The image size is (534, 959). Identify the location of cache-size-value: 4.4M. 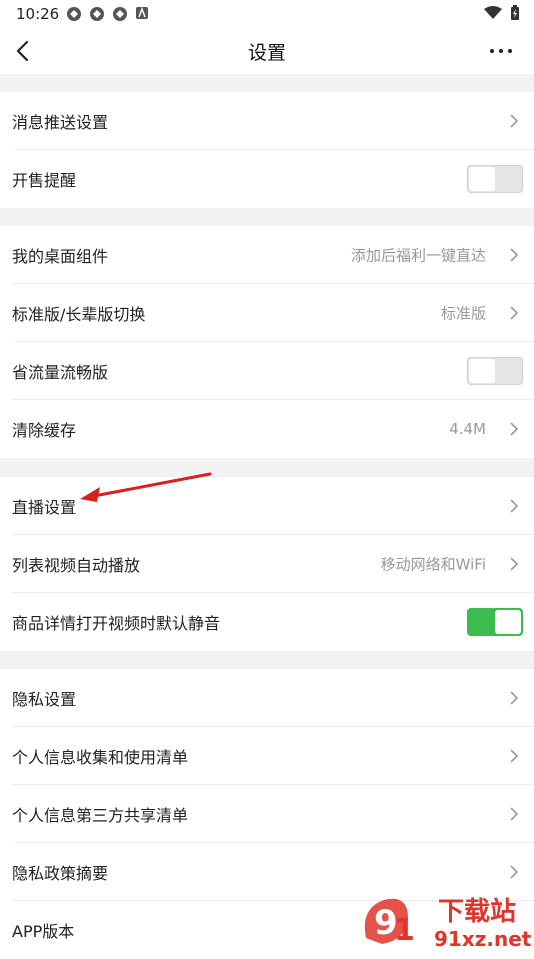
(467, 429).